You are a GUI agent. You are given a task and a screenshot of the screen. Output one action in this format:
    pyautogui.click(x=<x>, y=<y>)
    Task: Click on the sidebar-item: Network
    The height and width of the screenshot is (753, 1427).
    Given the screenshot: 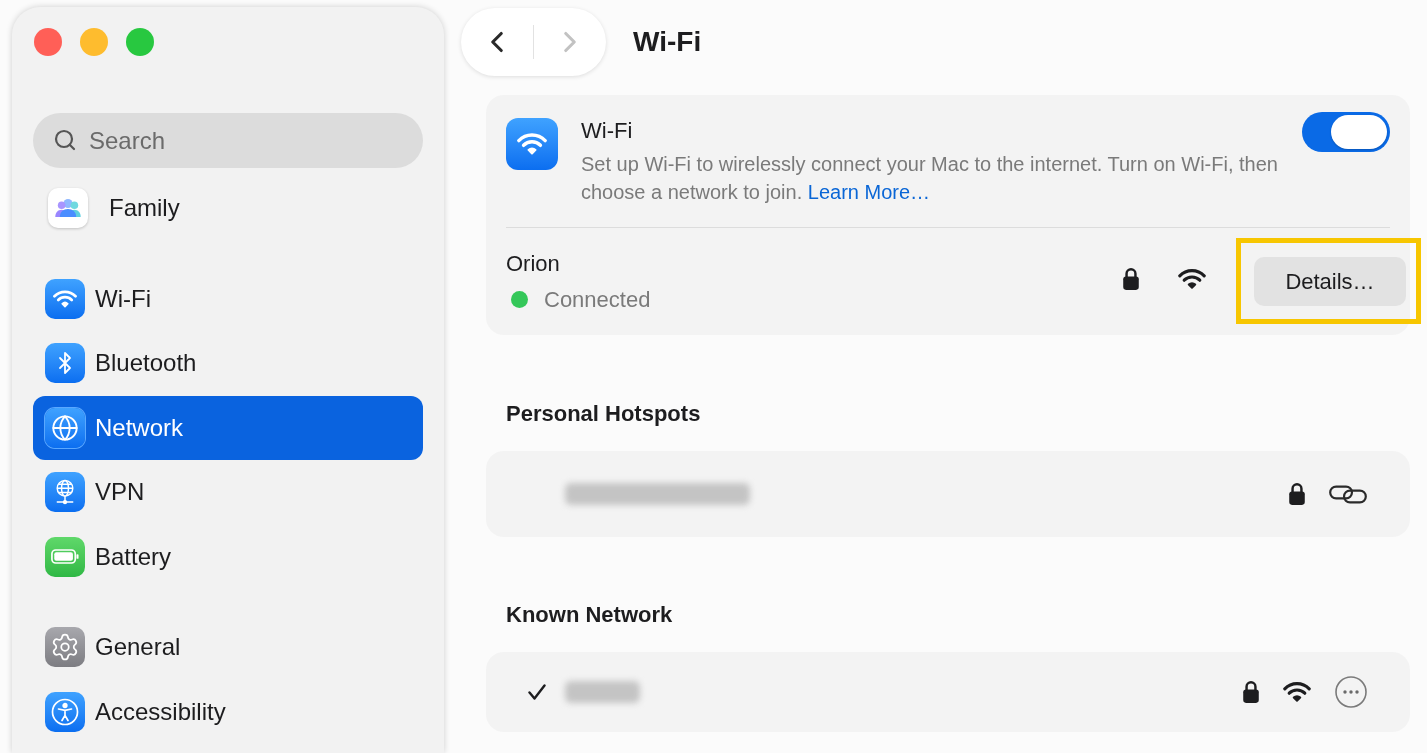 What is the action you would take?
    pyautogui.click(x=228, y=427)
    